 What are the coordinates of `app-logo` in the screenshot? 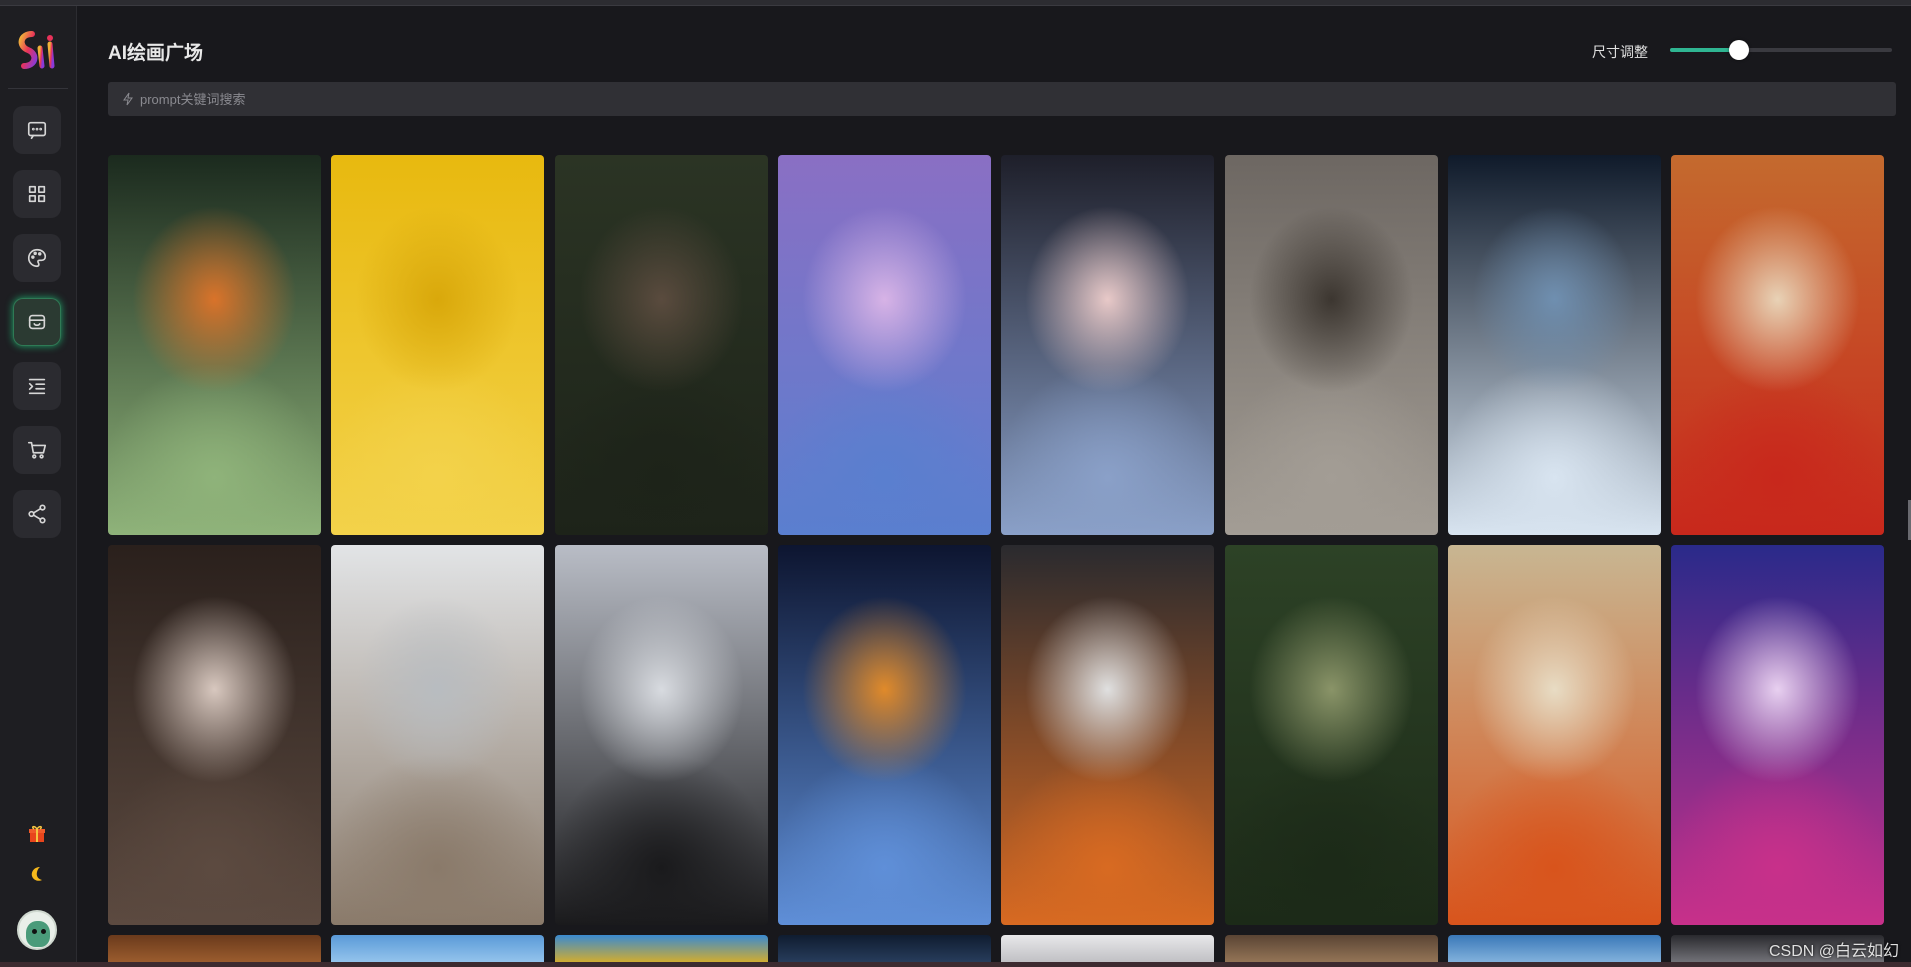 It's located at (38, 51).